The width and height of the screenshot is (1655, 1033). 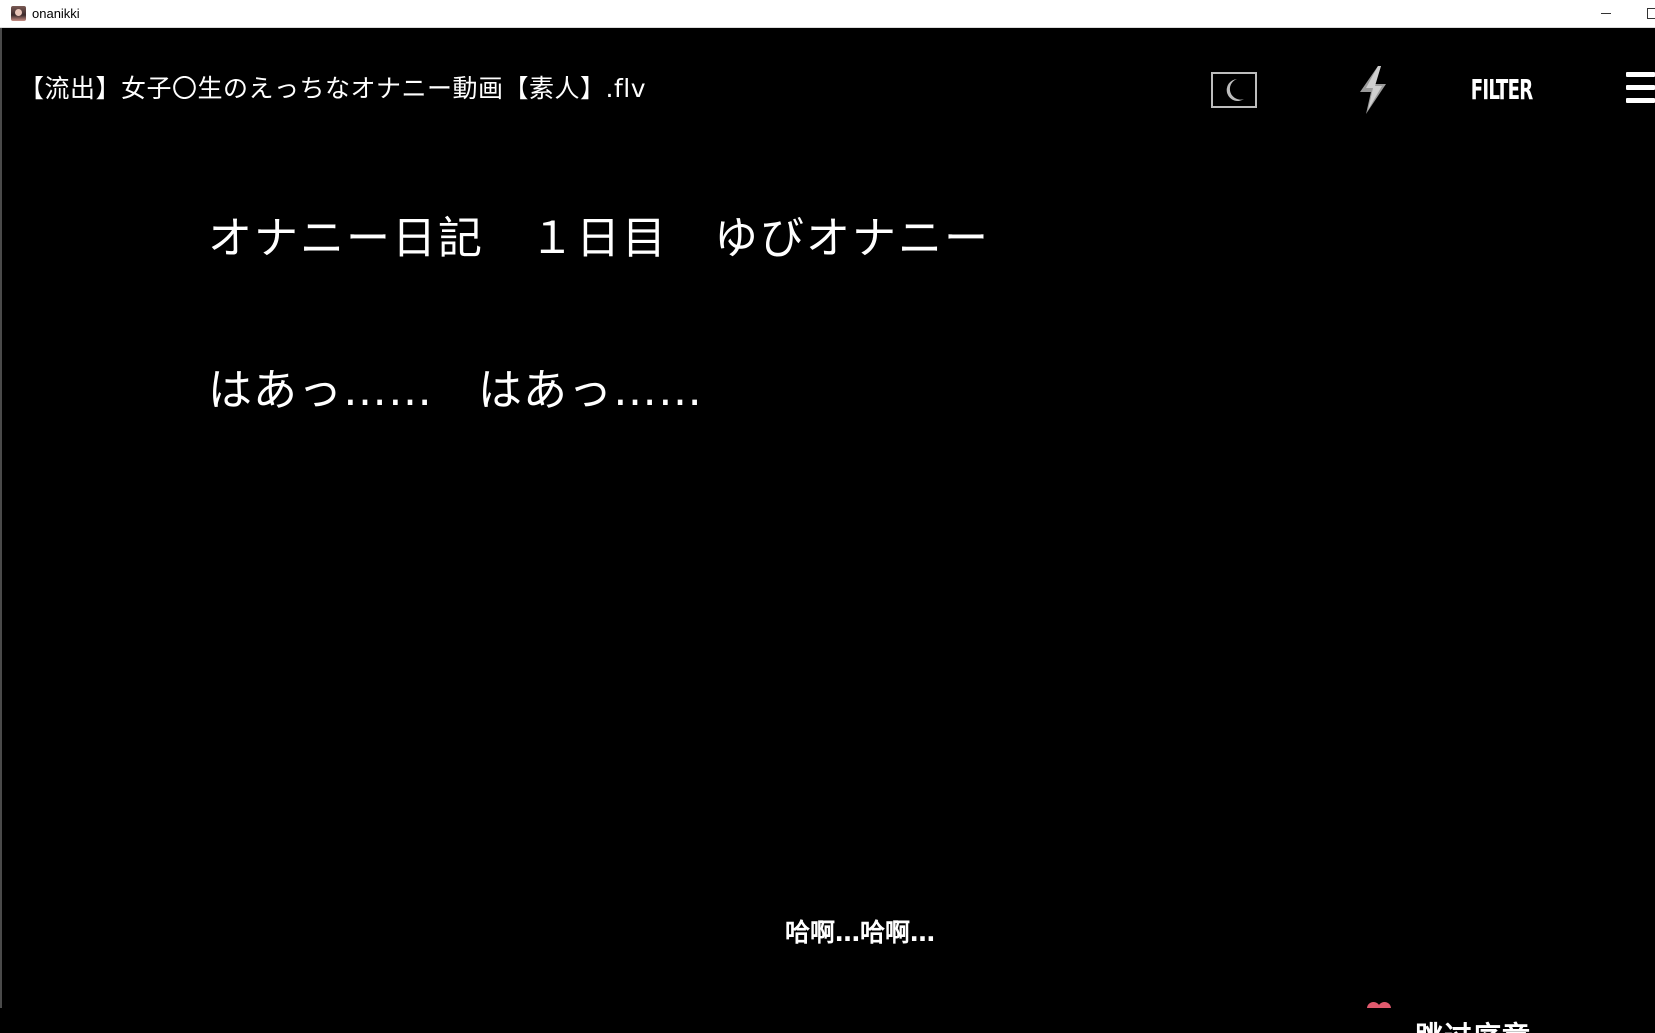 What do you see at coordinates (1502, 89) in the screenshot?
I see `filter-button: FILTER` at bounding box center [1502, 89].